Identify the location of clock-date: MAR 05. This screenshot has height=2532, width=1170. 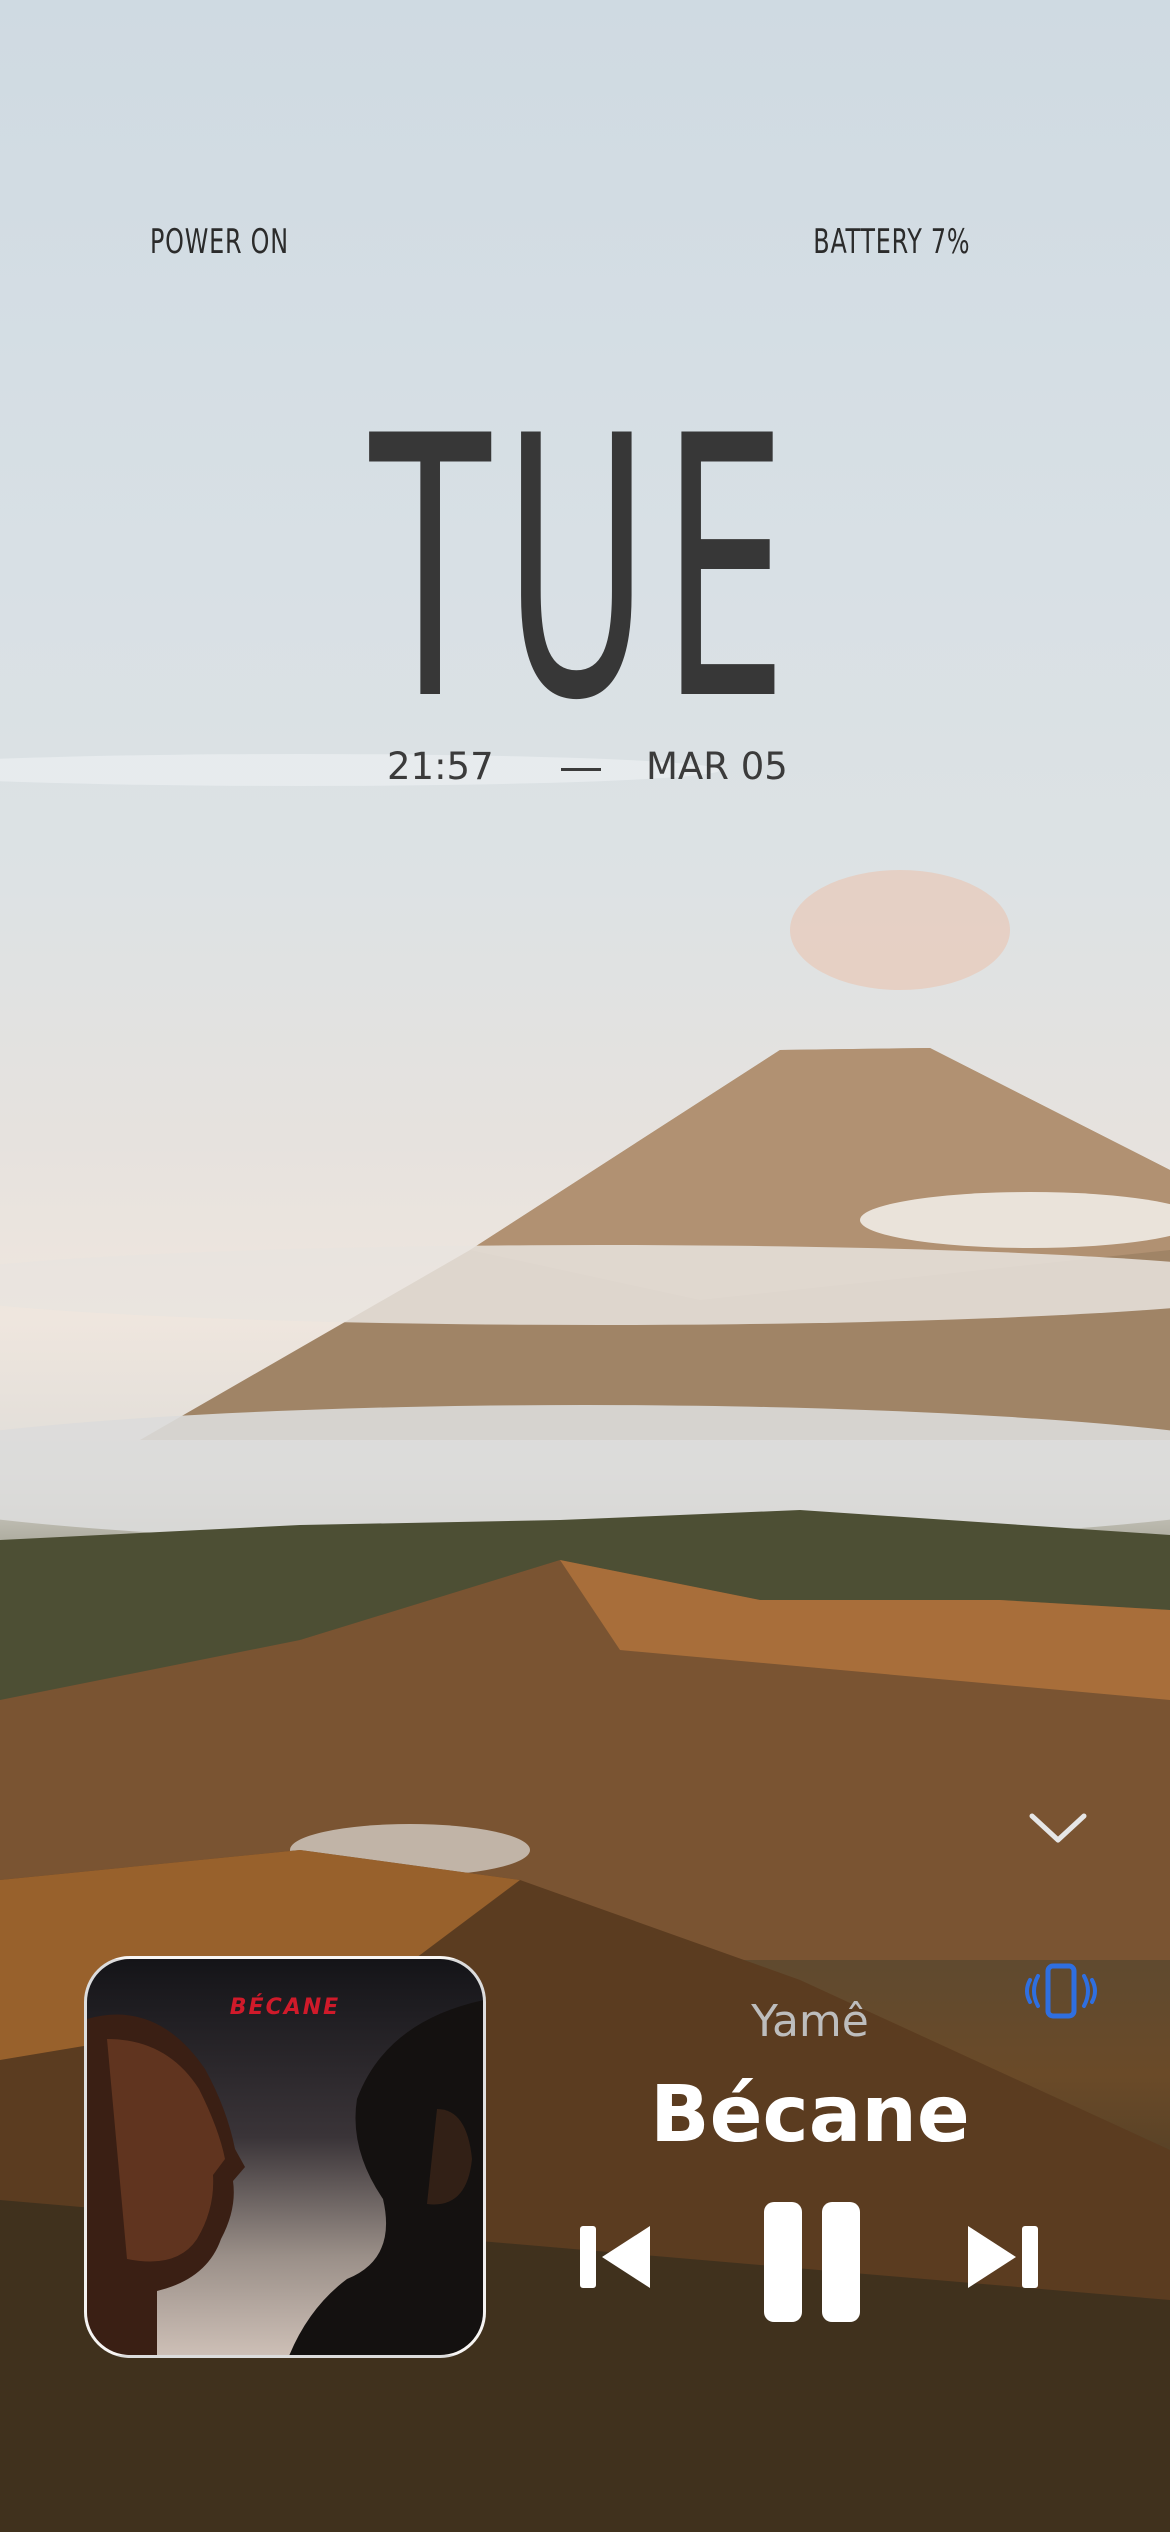
(717, 766).